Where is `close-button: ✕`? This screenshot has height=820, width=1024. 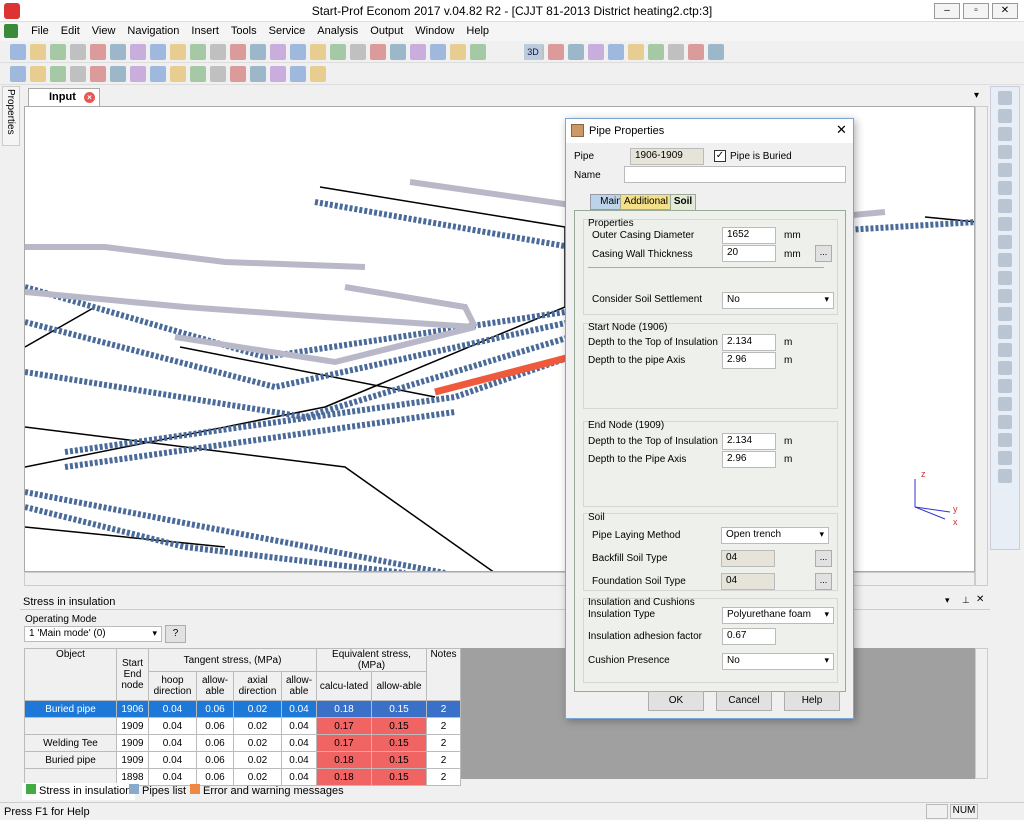
close-button: ✕ is located at coordinates (1005, 11).